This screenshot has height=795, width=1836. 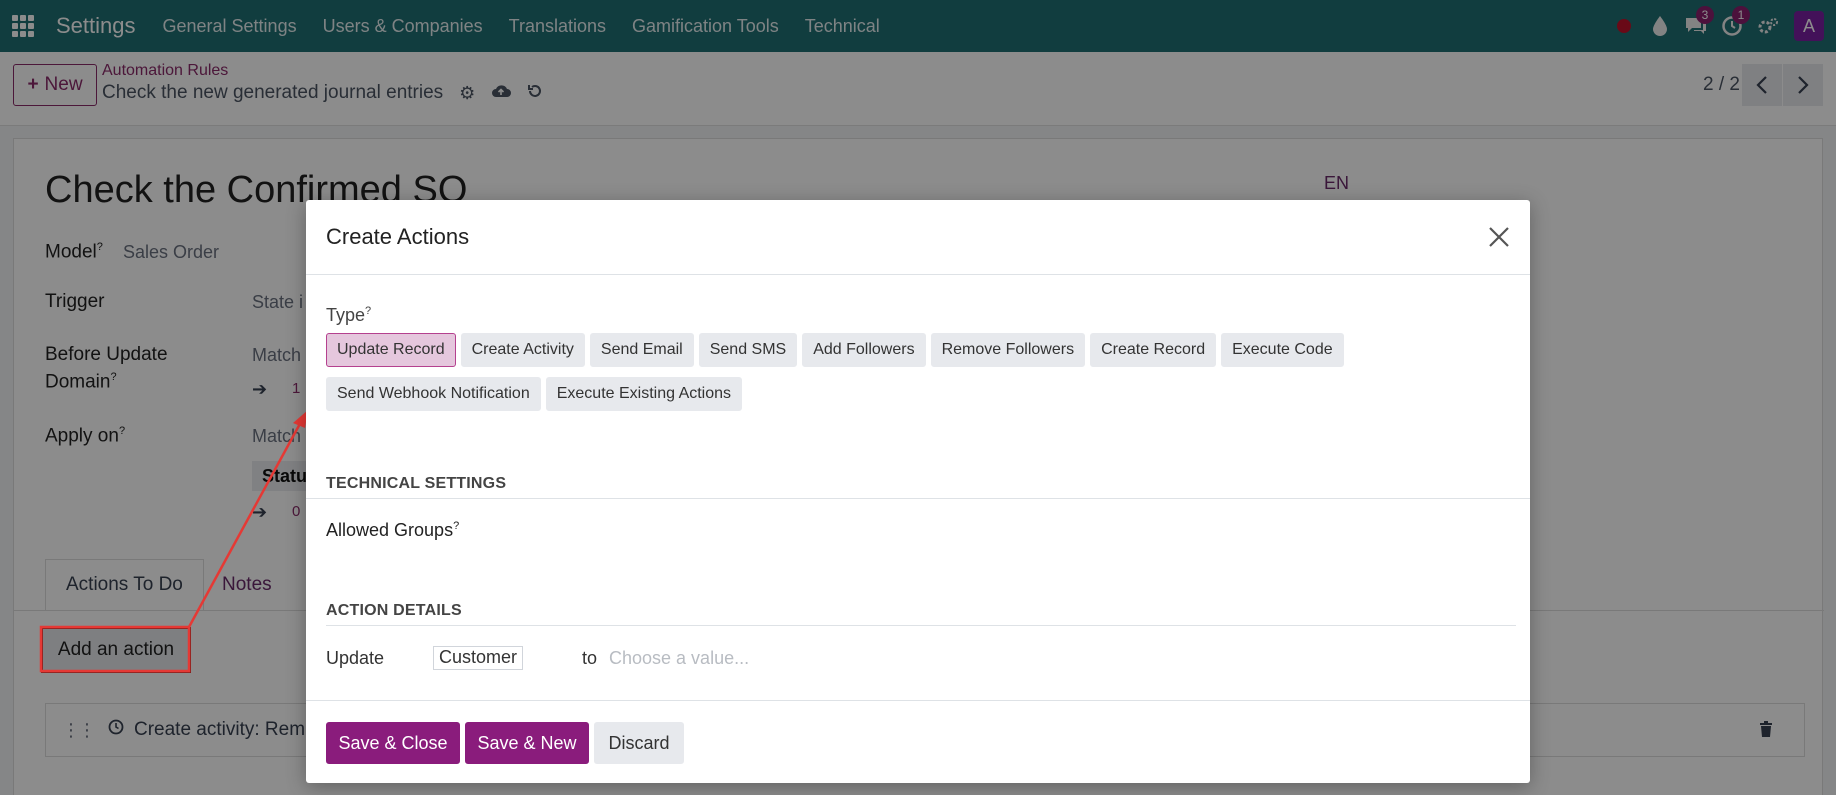 What do you see at coordinates (349, 315) in the screenshot?
I see `type-label: Type?` at bounding box center [349, 315].